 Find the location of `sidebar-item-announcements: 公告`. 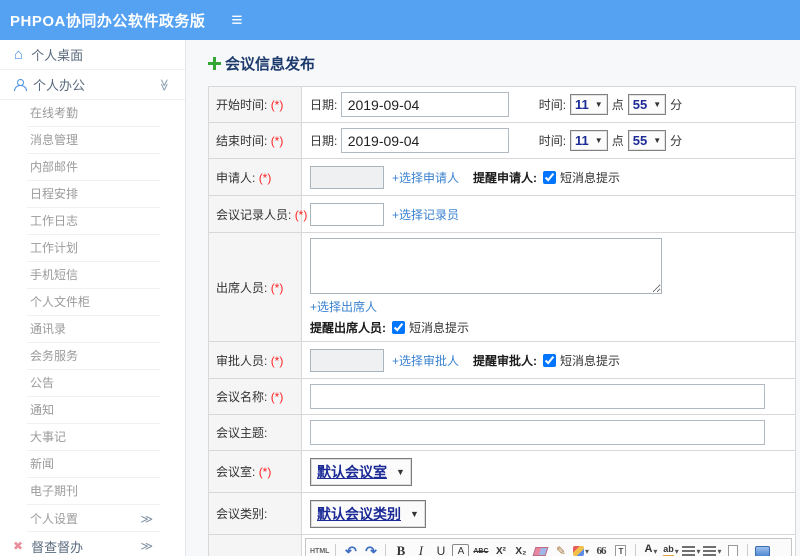

sidebar-item-announcements: 公告 is located at coordinates (92, 383).